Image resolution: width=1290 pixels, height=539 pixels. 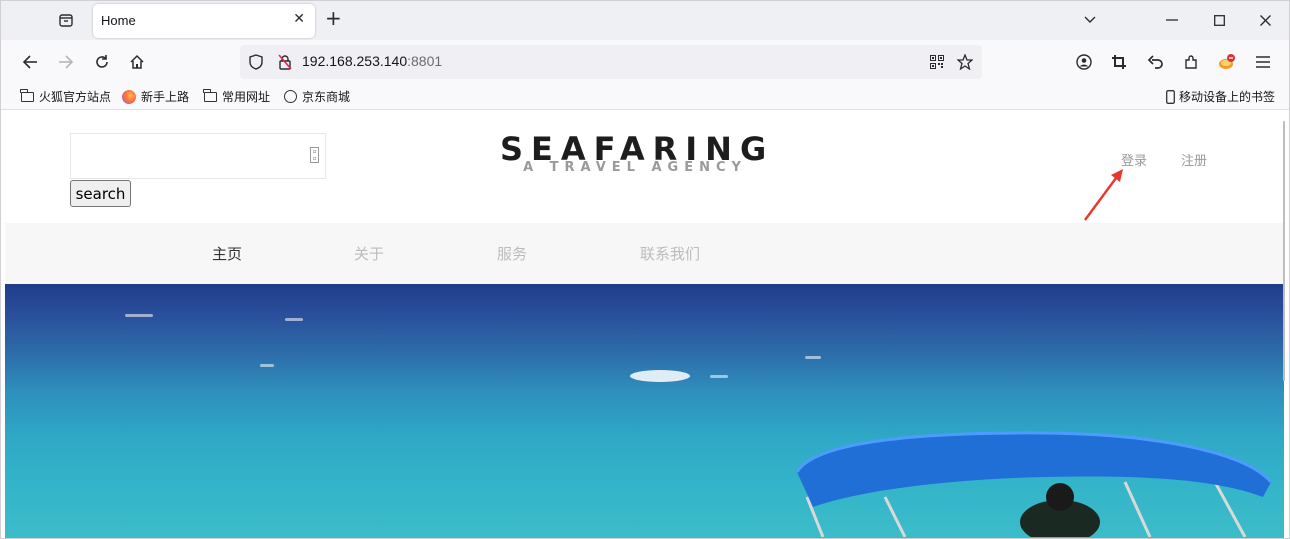 What do you see at coordinates (100, 193) in the screenshot?
I see `search-button: search` at bounding box center [100, 193].